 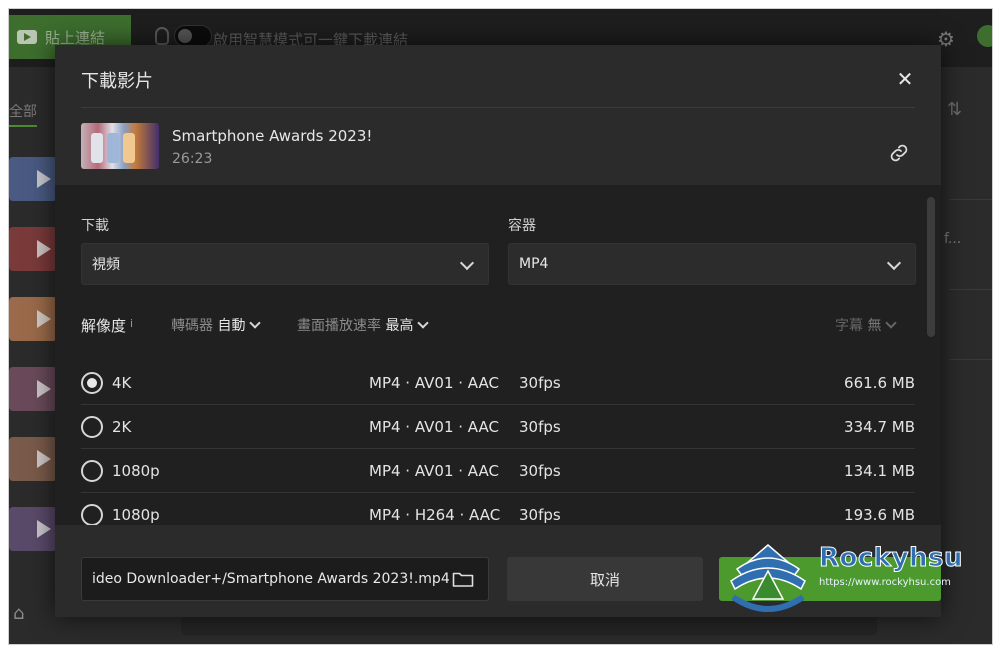 What do you see at coordinates (891, 558) in the screenshot?
I see `watermark-name: Rockyhsu` at bounding box center [891, 558].